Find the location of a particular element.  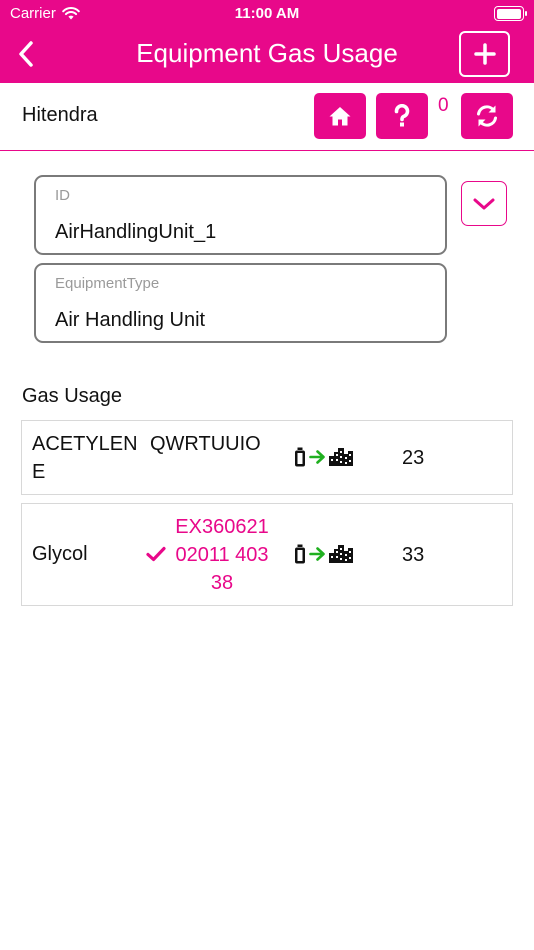

gas-usage-title: Gas Usage is located at coordinates (72, 396).